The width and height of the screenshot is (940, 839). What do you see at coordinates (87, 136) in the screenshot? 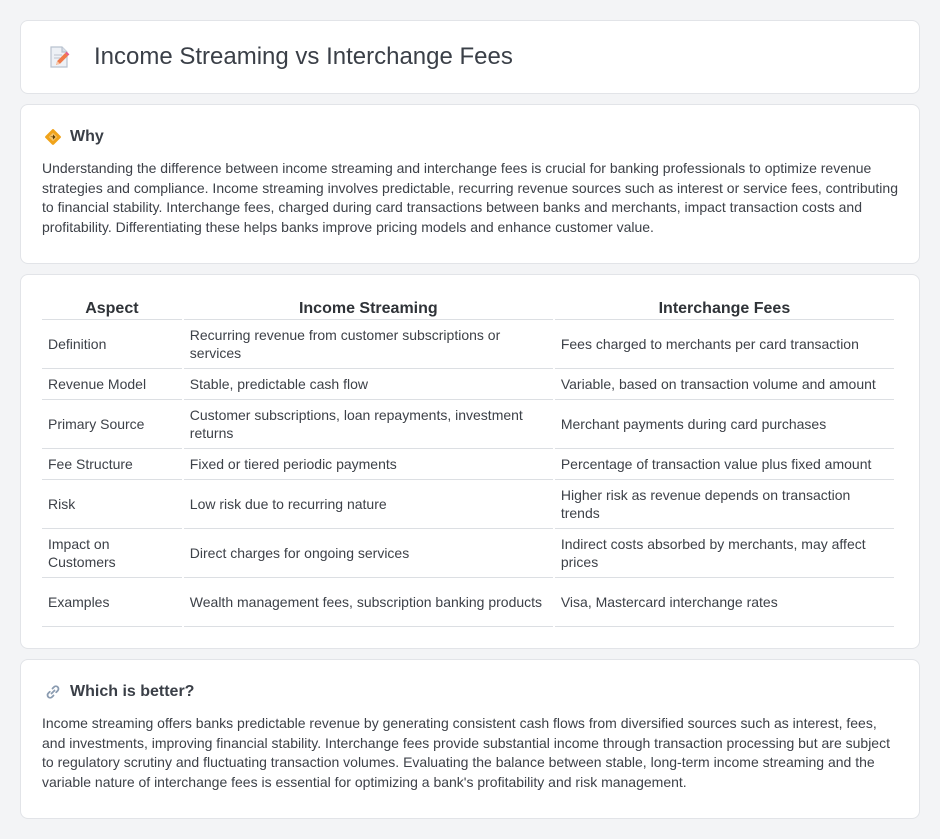
I see `why-title: Why` at bounding box center [87, 136].